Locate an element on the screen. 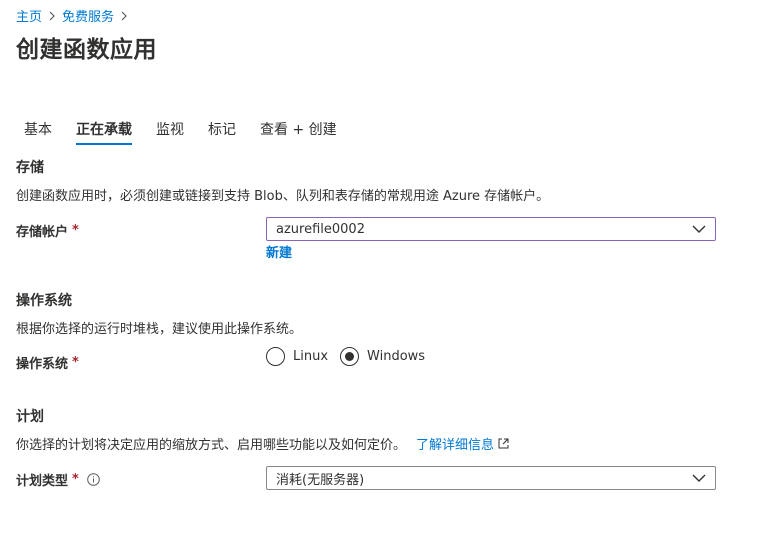 This screenshot has width=775, height=543. breadcrumb: 主页 免费服务 is located at coordinates (75, 15).